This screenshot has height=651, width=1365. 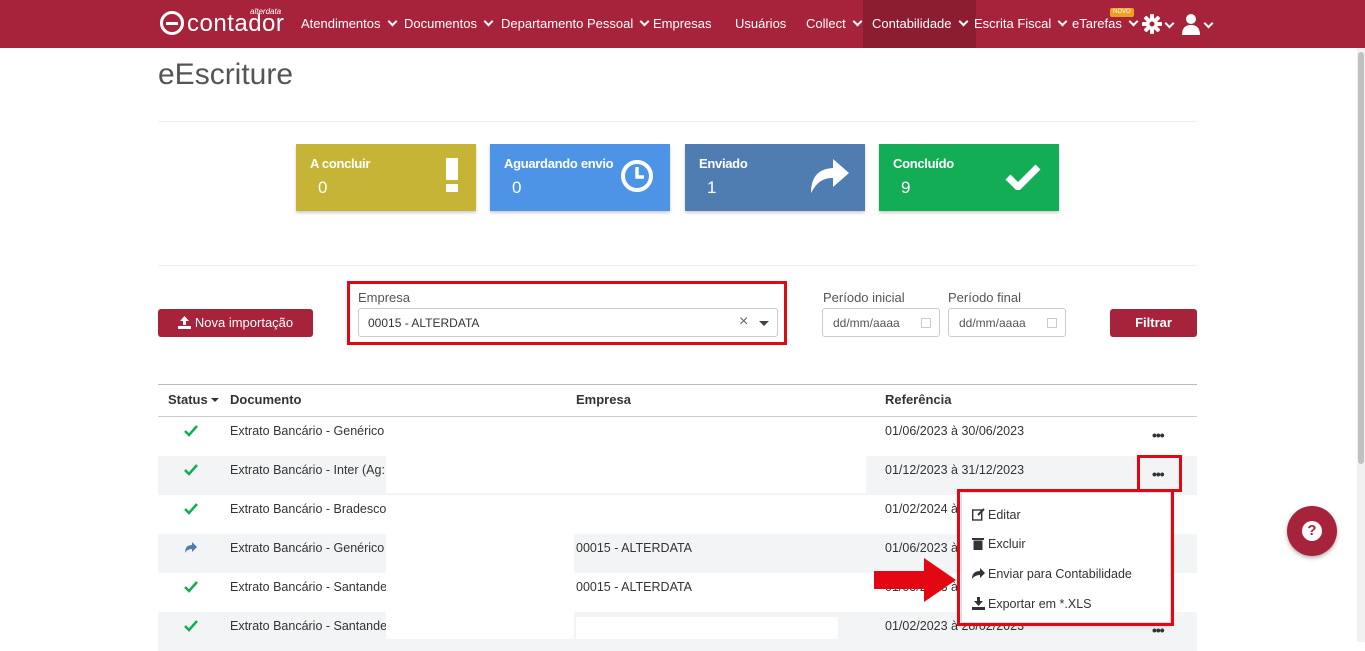 I want to click on red-arrow-annotation, so click(x=915, y=582).